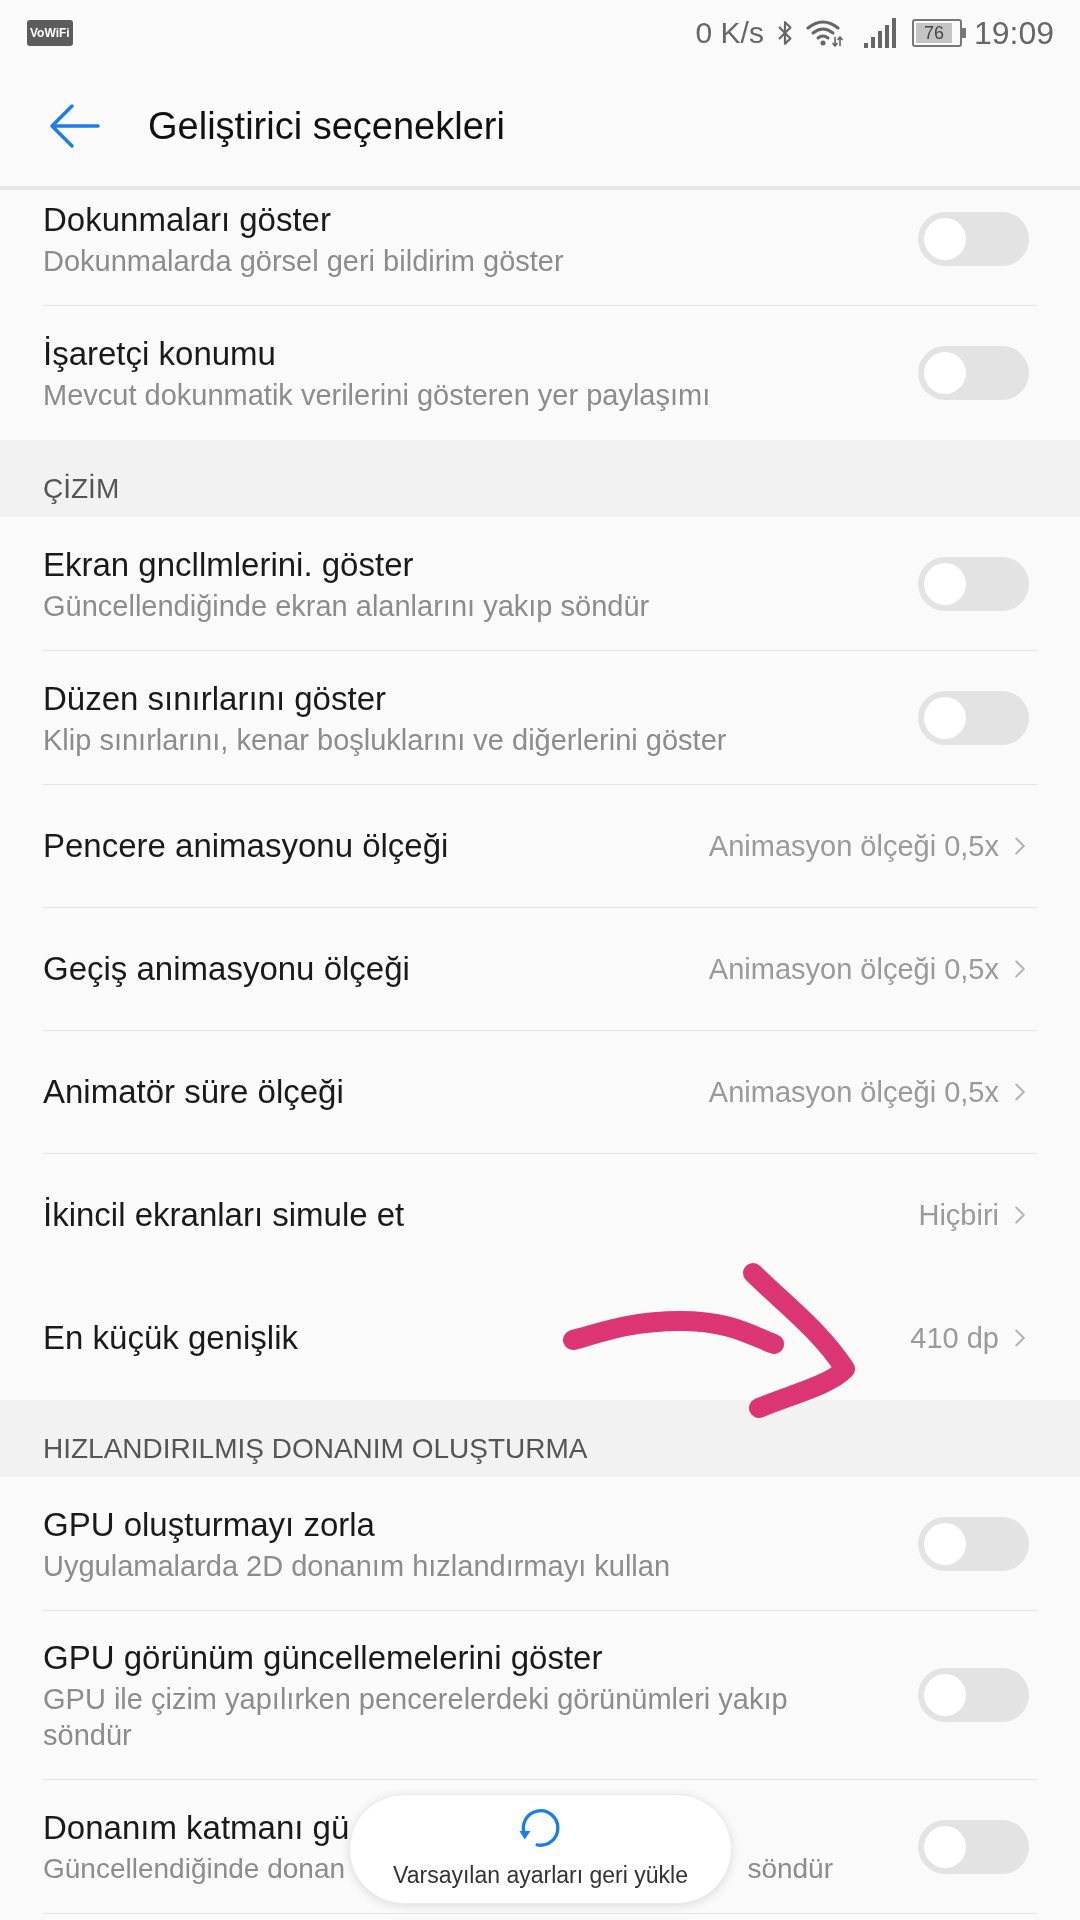 The height and width of the screenshot is (1920, 1080). What do you see at coordinates (226, 969) in the screenshot?
I see `setting-title: Geçiş animasyonu ölçeği` at bounding box center [226, 969].